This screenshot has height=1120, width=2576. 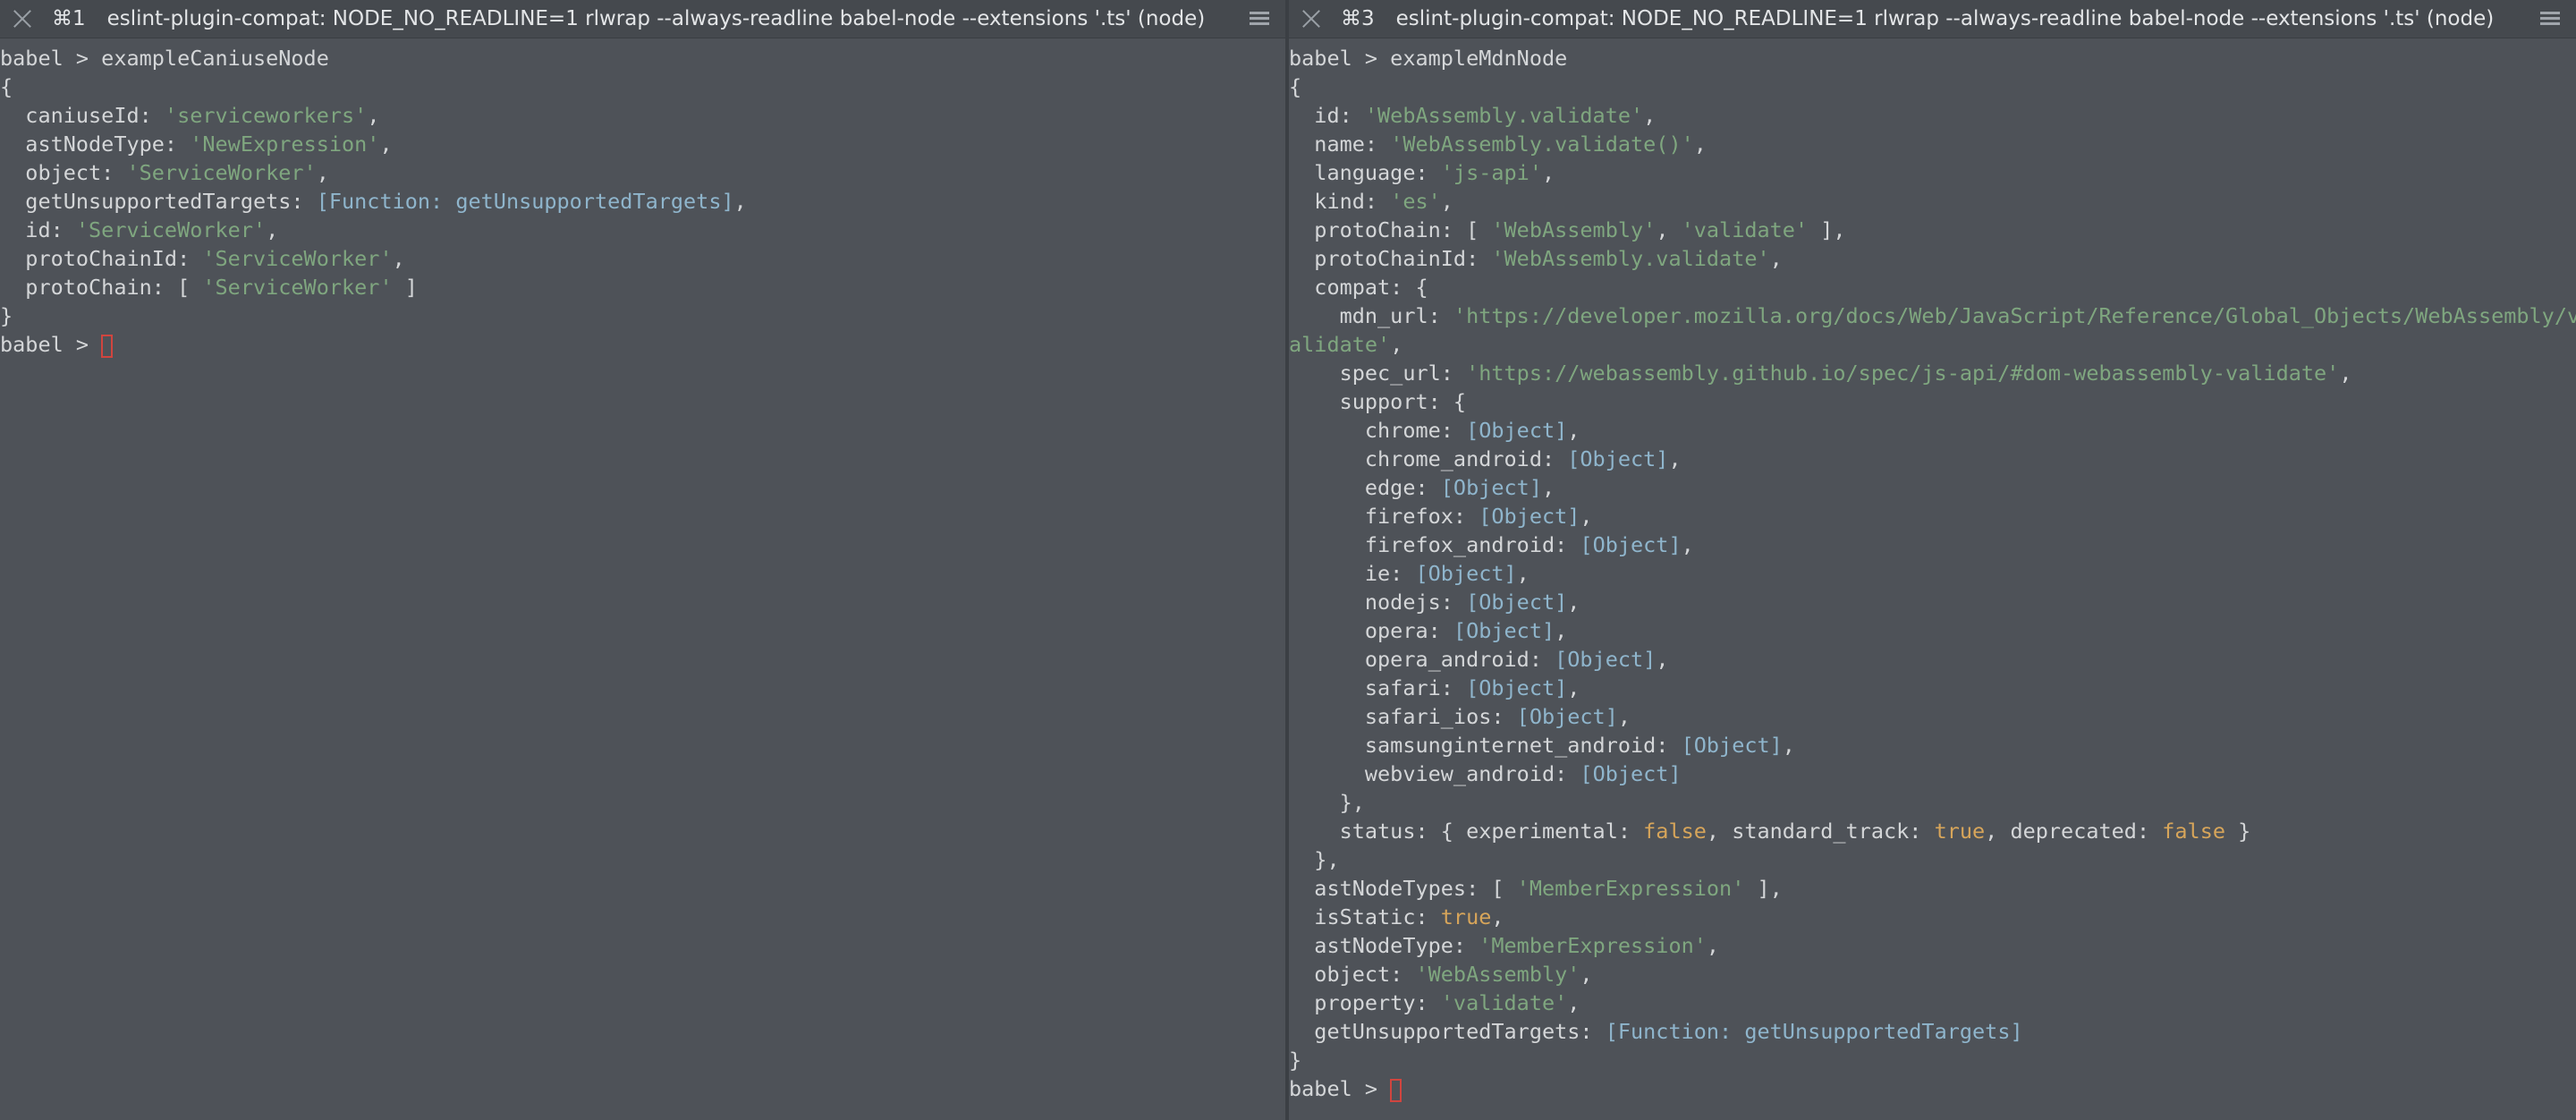 What do you see at coordinates (1491, 172) in the screenshot?
I see `field-value: 'js-api'` at bounding box center [1491, 172].